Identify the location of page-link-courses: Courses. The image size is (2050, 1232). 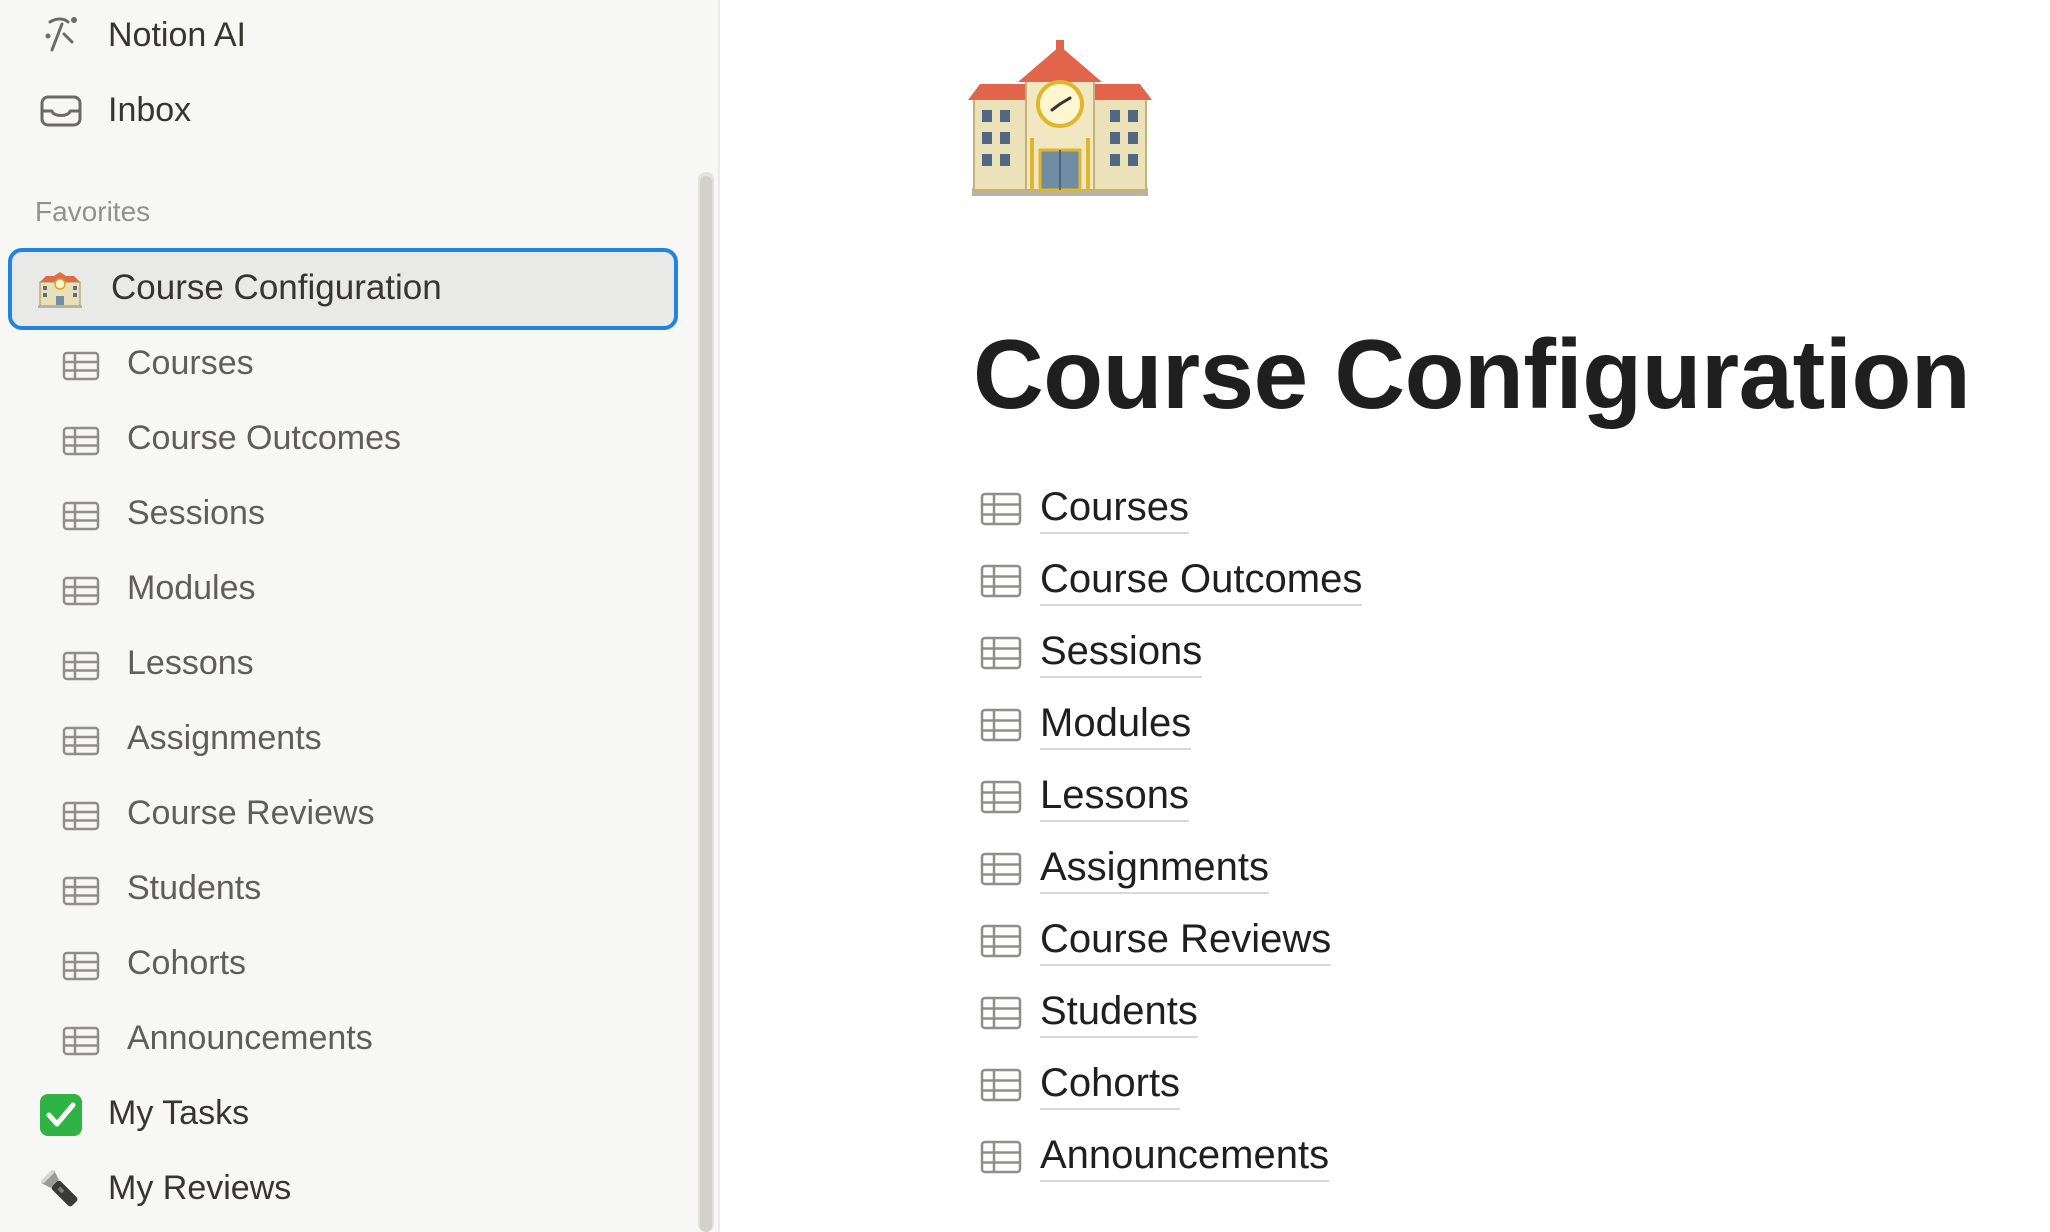
(1430, 508).